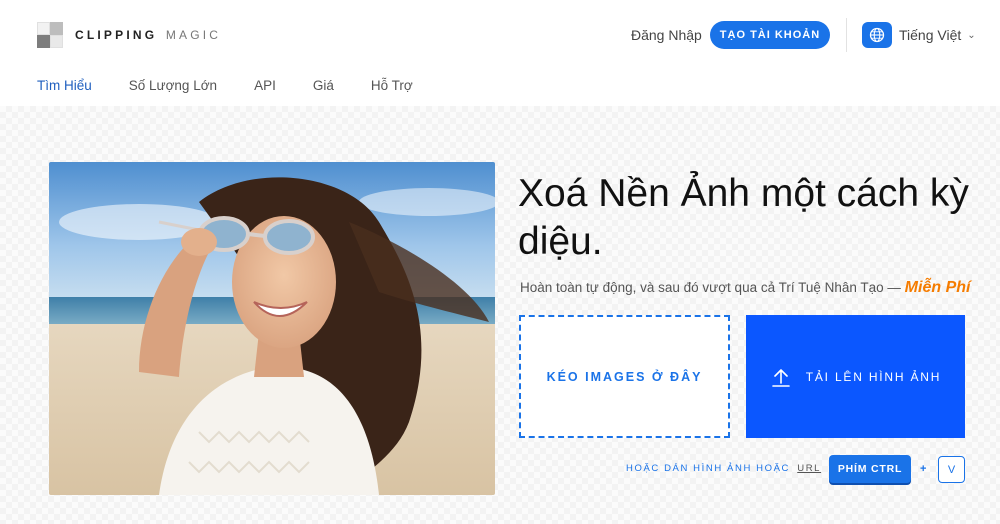 The width and height of the screenshot is (1000, 524). I want to click on free-label: Miễn Phí, so click(937, 287).